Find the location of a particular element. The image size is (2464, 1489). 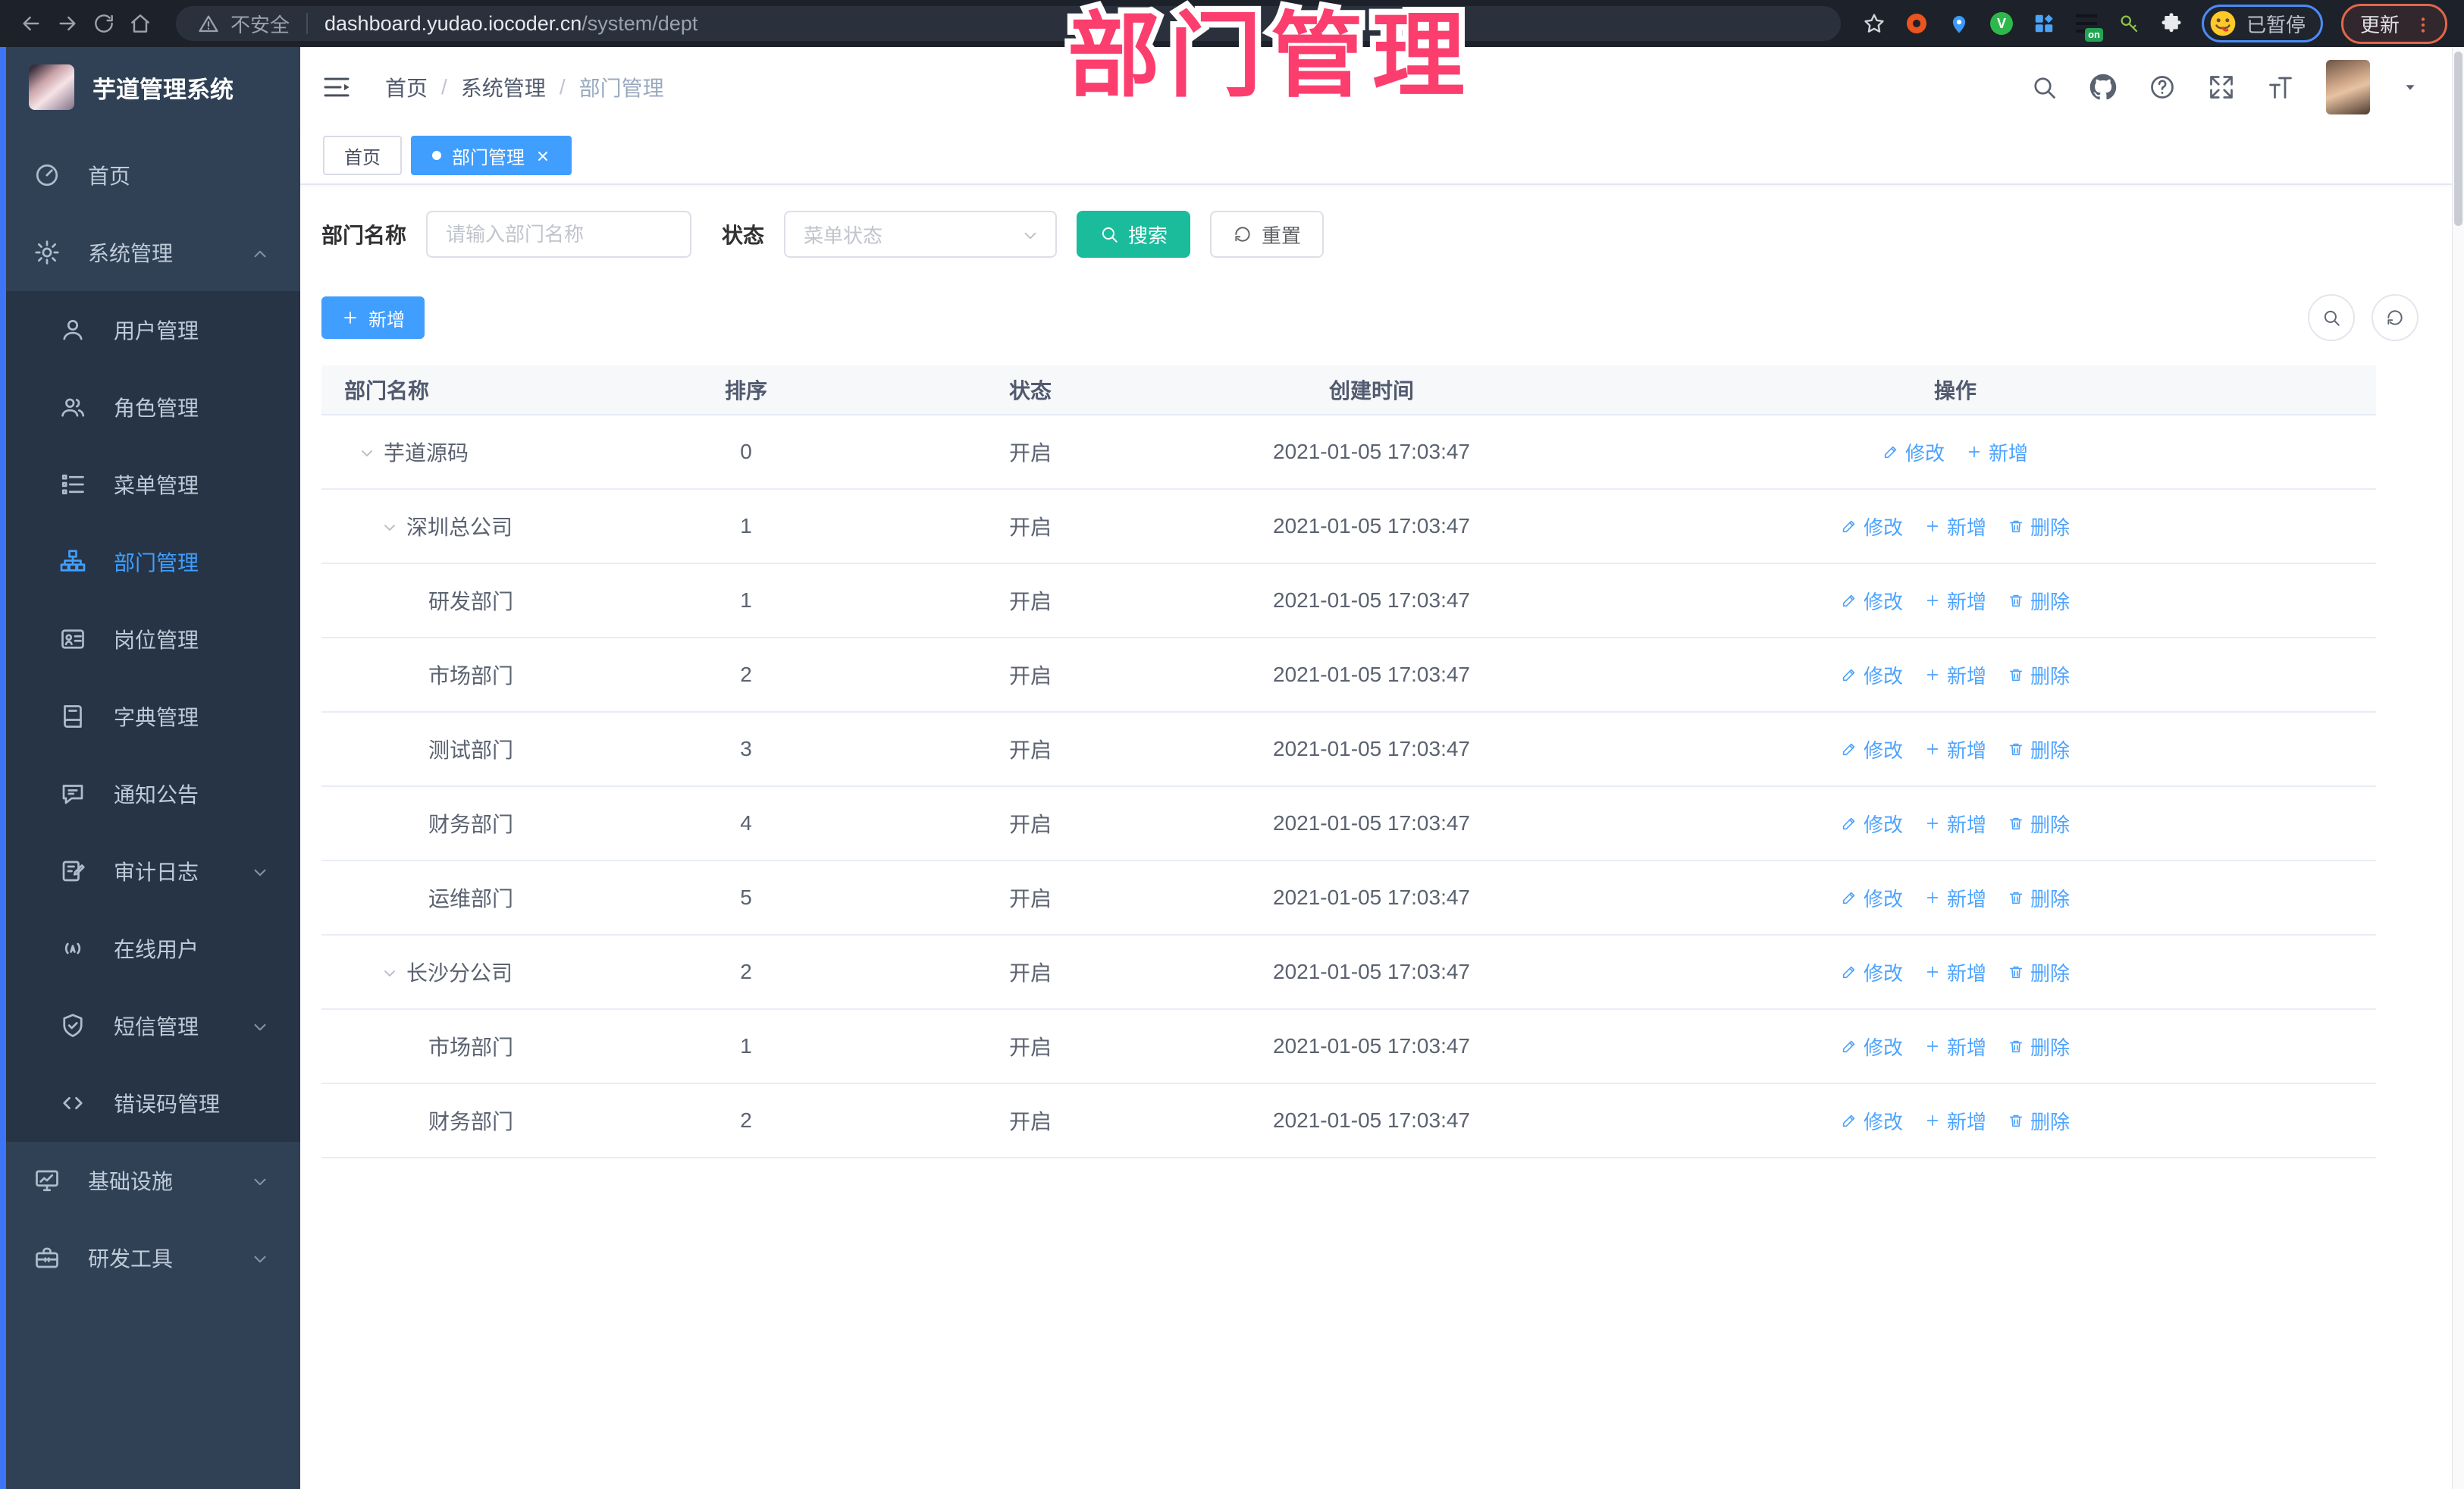

sidebar-item-研发工具: 研发工具 is located at coordinates (150, 1258).